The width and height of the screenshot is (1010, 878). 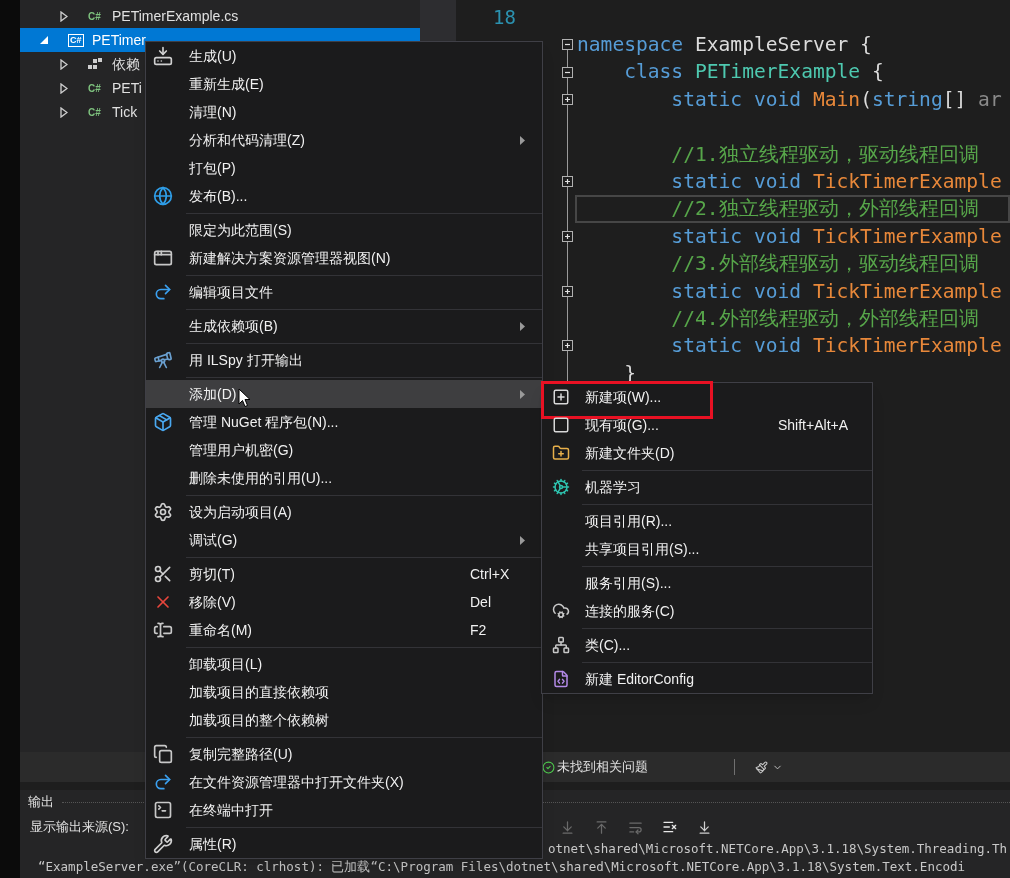 I want to click on code-line: //3.外部线程驱动，驱动线程回调, so click(x=825, y=264).